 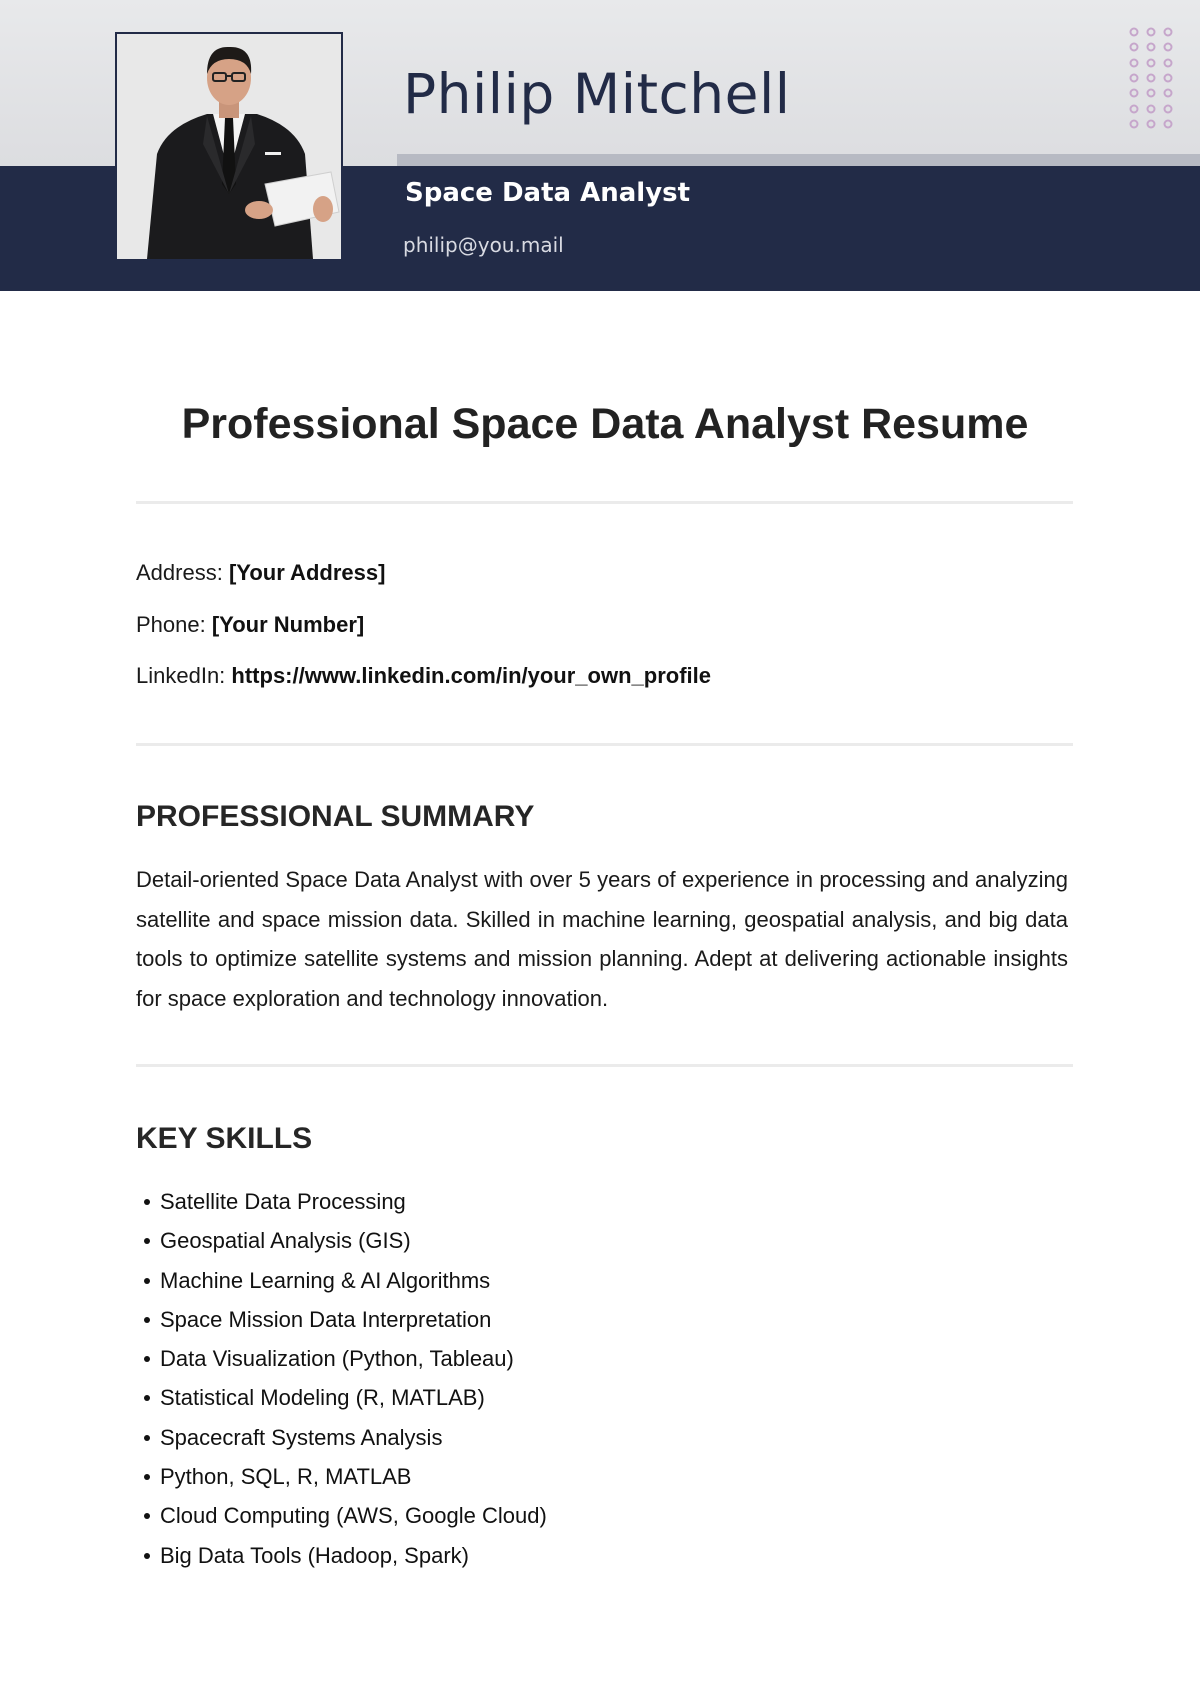 I want to click on summary-heading: PROFESSIONAL SUMMARY, so click(x=335, y=816).